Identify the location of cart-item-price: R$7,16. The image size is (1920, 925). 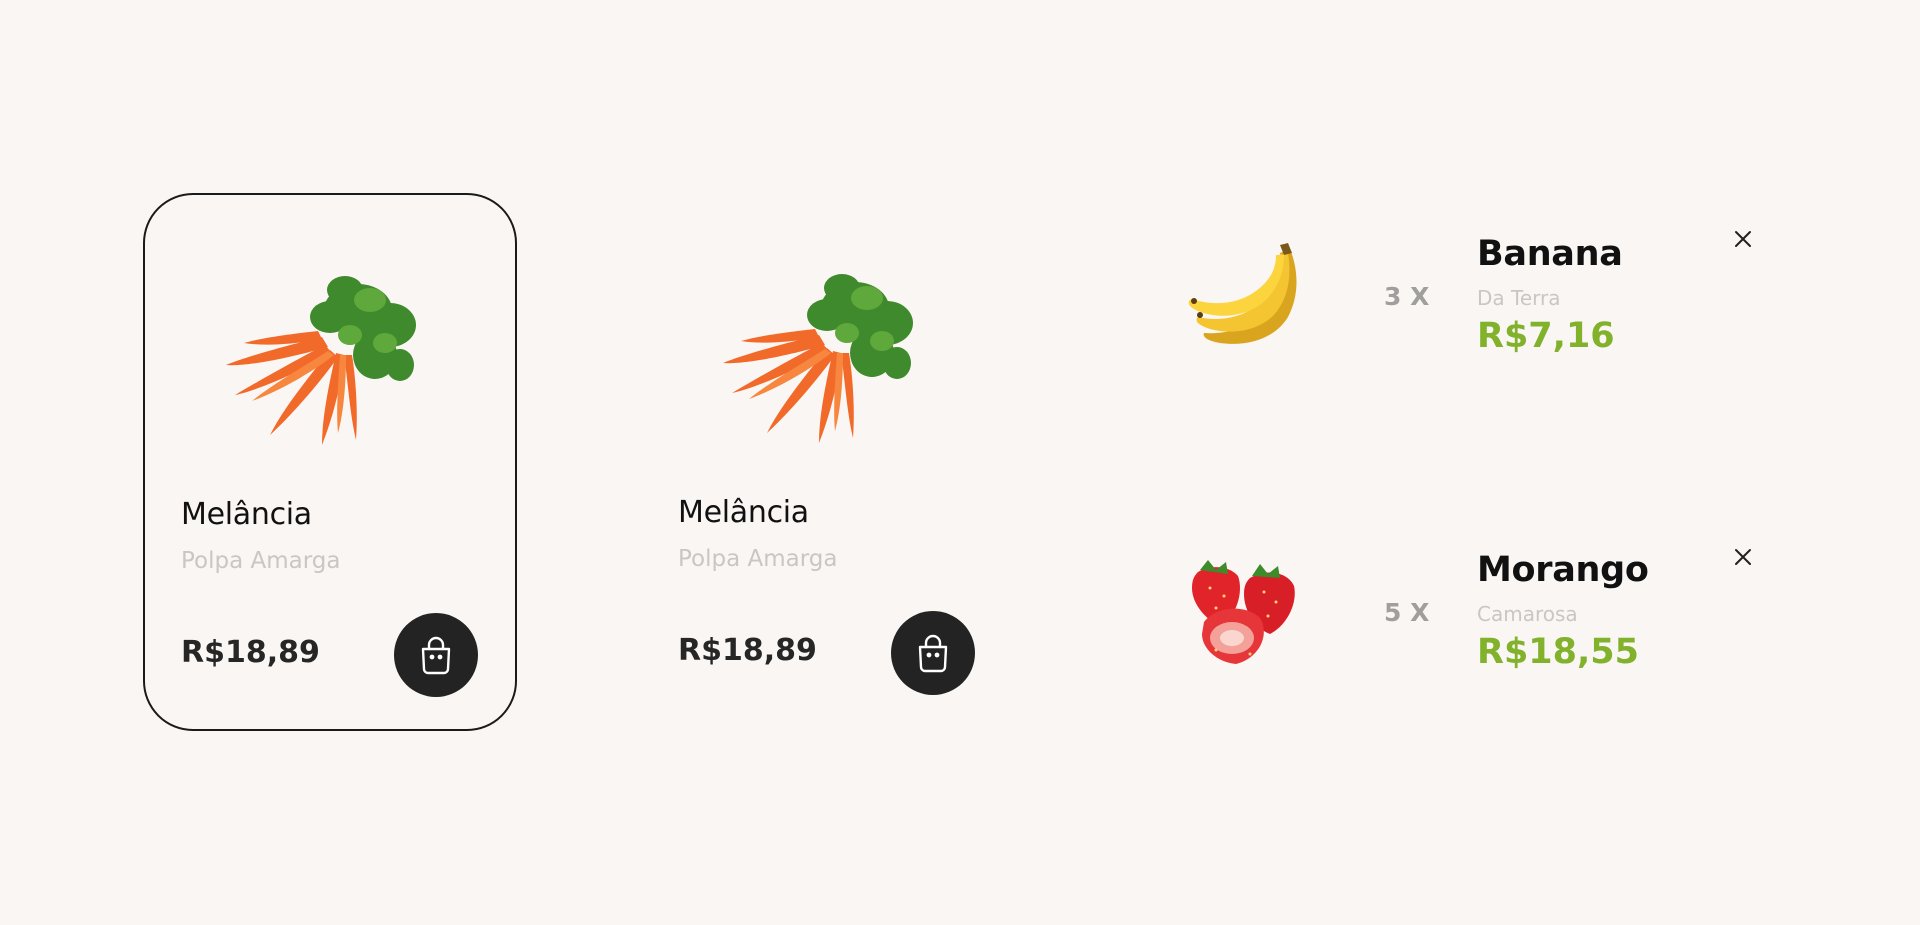
(1546, 336).